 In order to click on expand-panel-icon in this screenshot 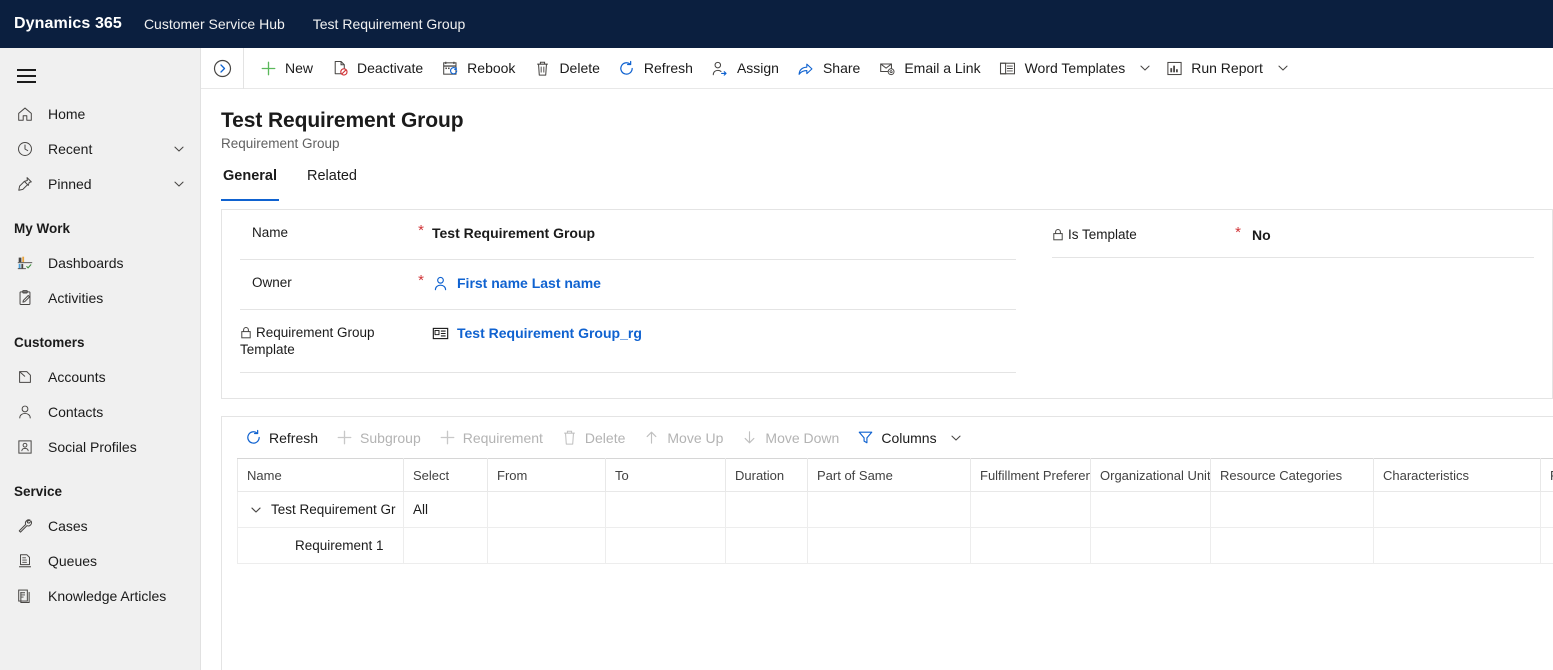, I will do `click(222, 68)`.